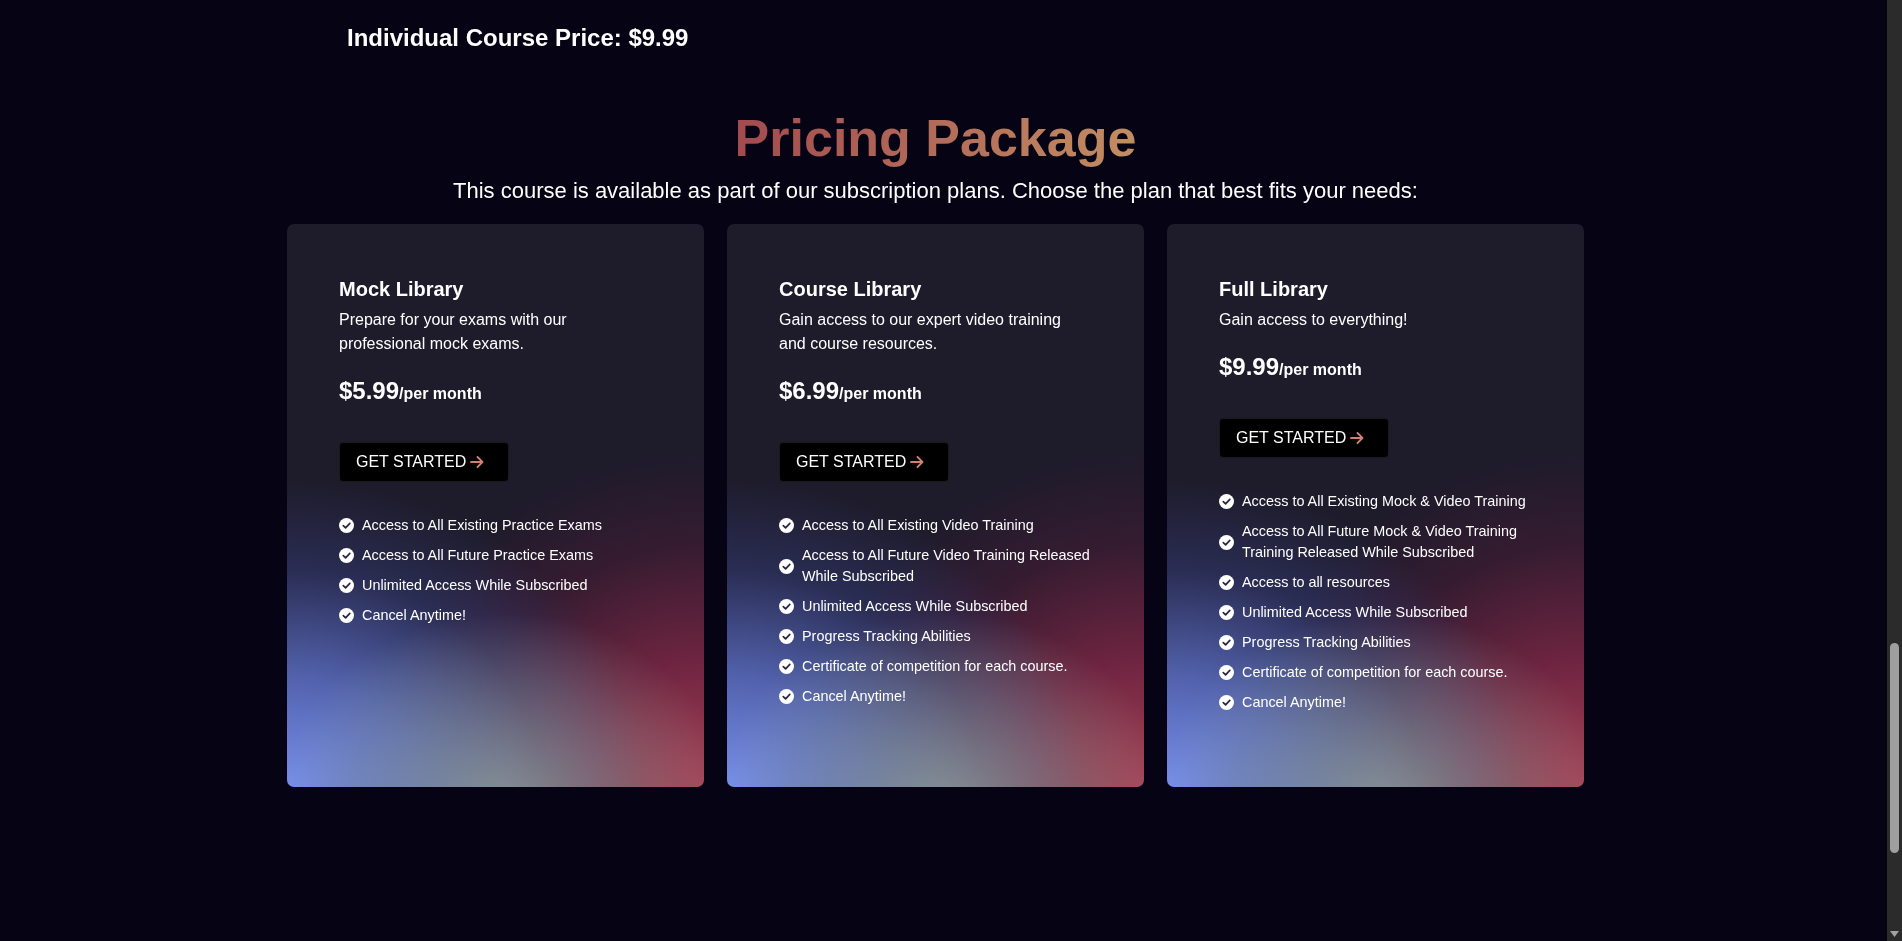 Image resolution: width=1902 pixels, height=941 pixels. I want to click on plan-description: Prepare for your exams with our professional mock exams., so click(453, 332).